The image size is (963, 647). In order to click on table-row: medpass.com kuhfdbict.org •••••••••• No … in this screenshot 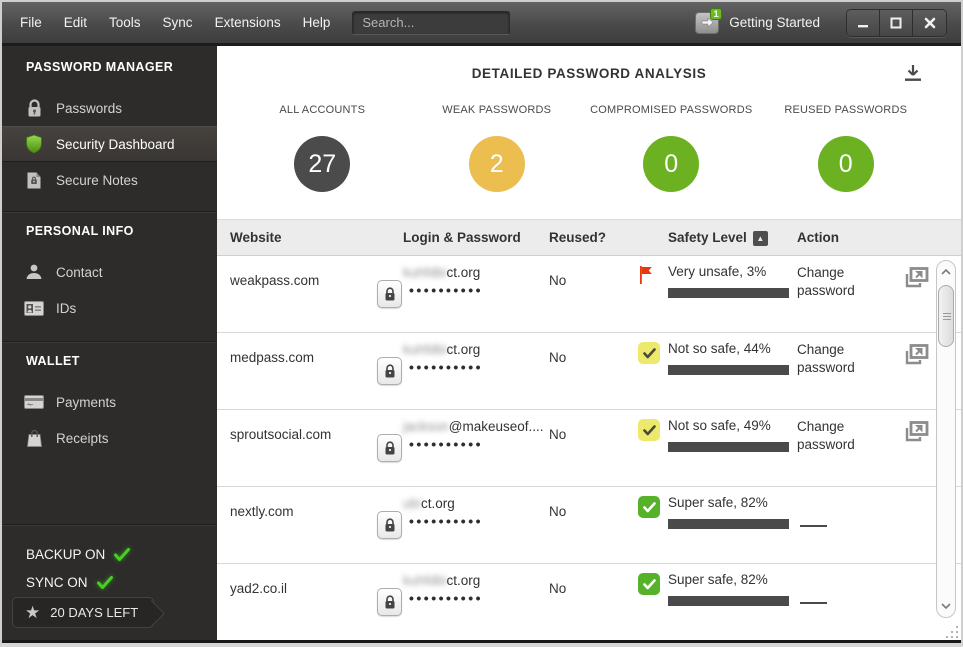, I will do `click(589, 371)`.